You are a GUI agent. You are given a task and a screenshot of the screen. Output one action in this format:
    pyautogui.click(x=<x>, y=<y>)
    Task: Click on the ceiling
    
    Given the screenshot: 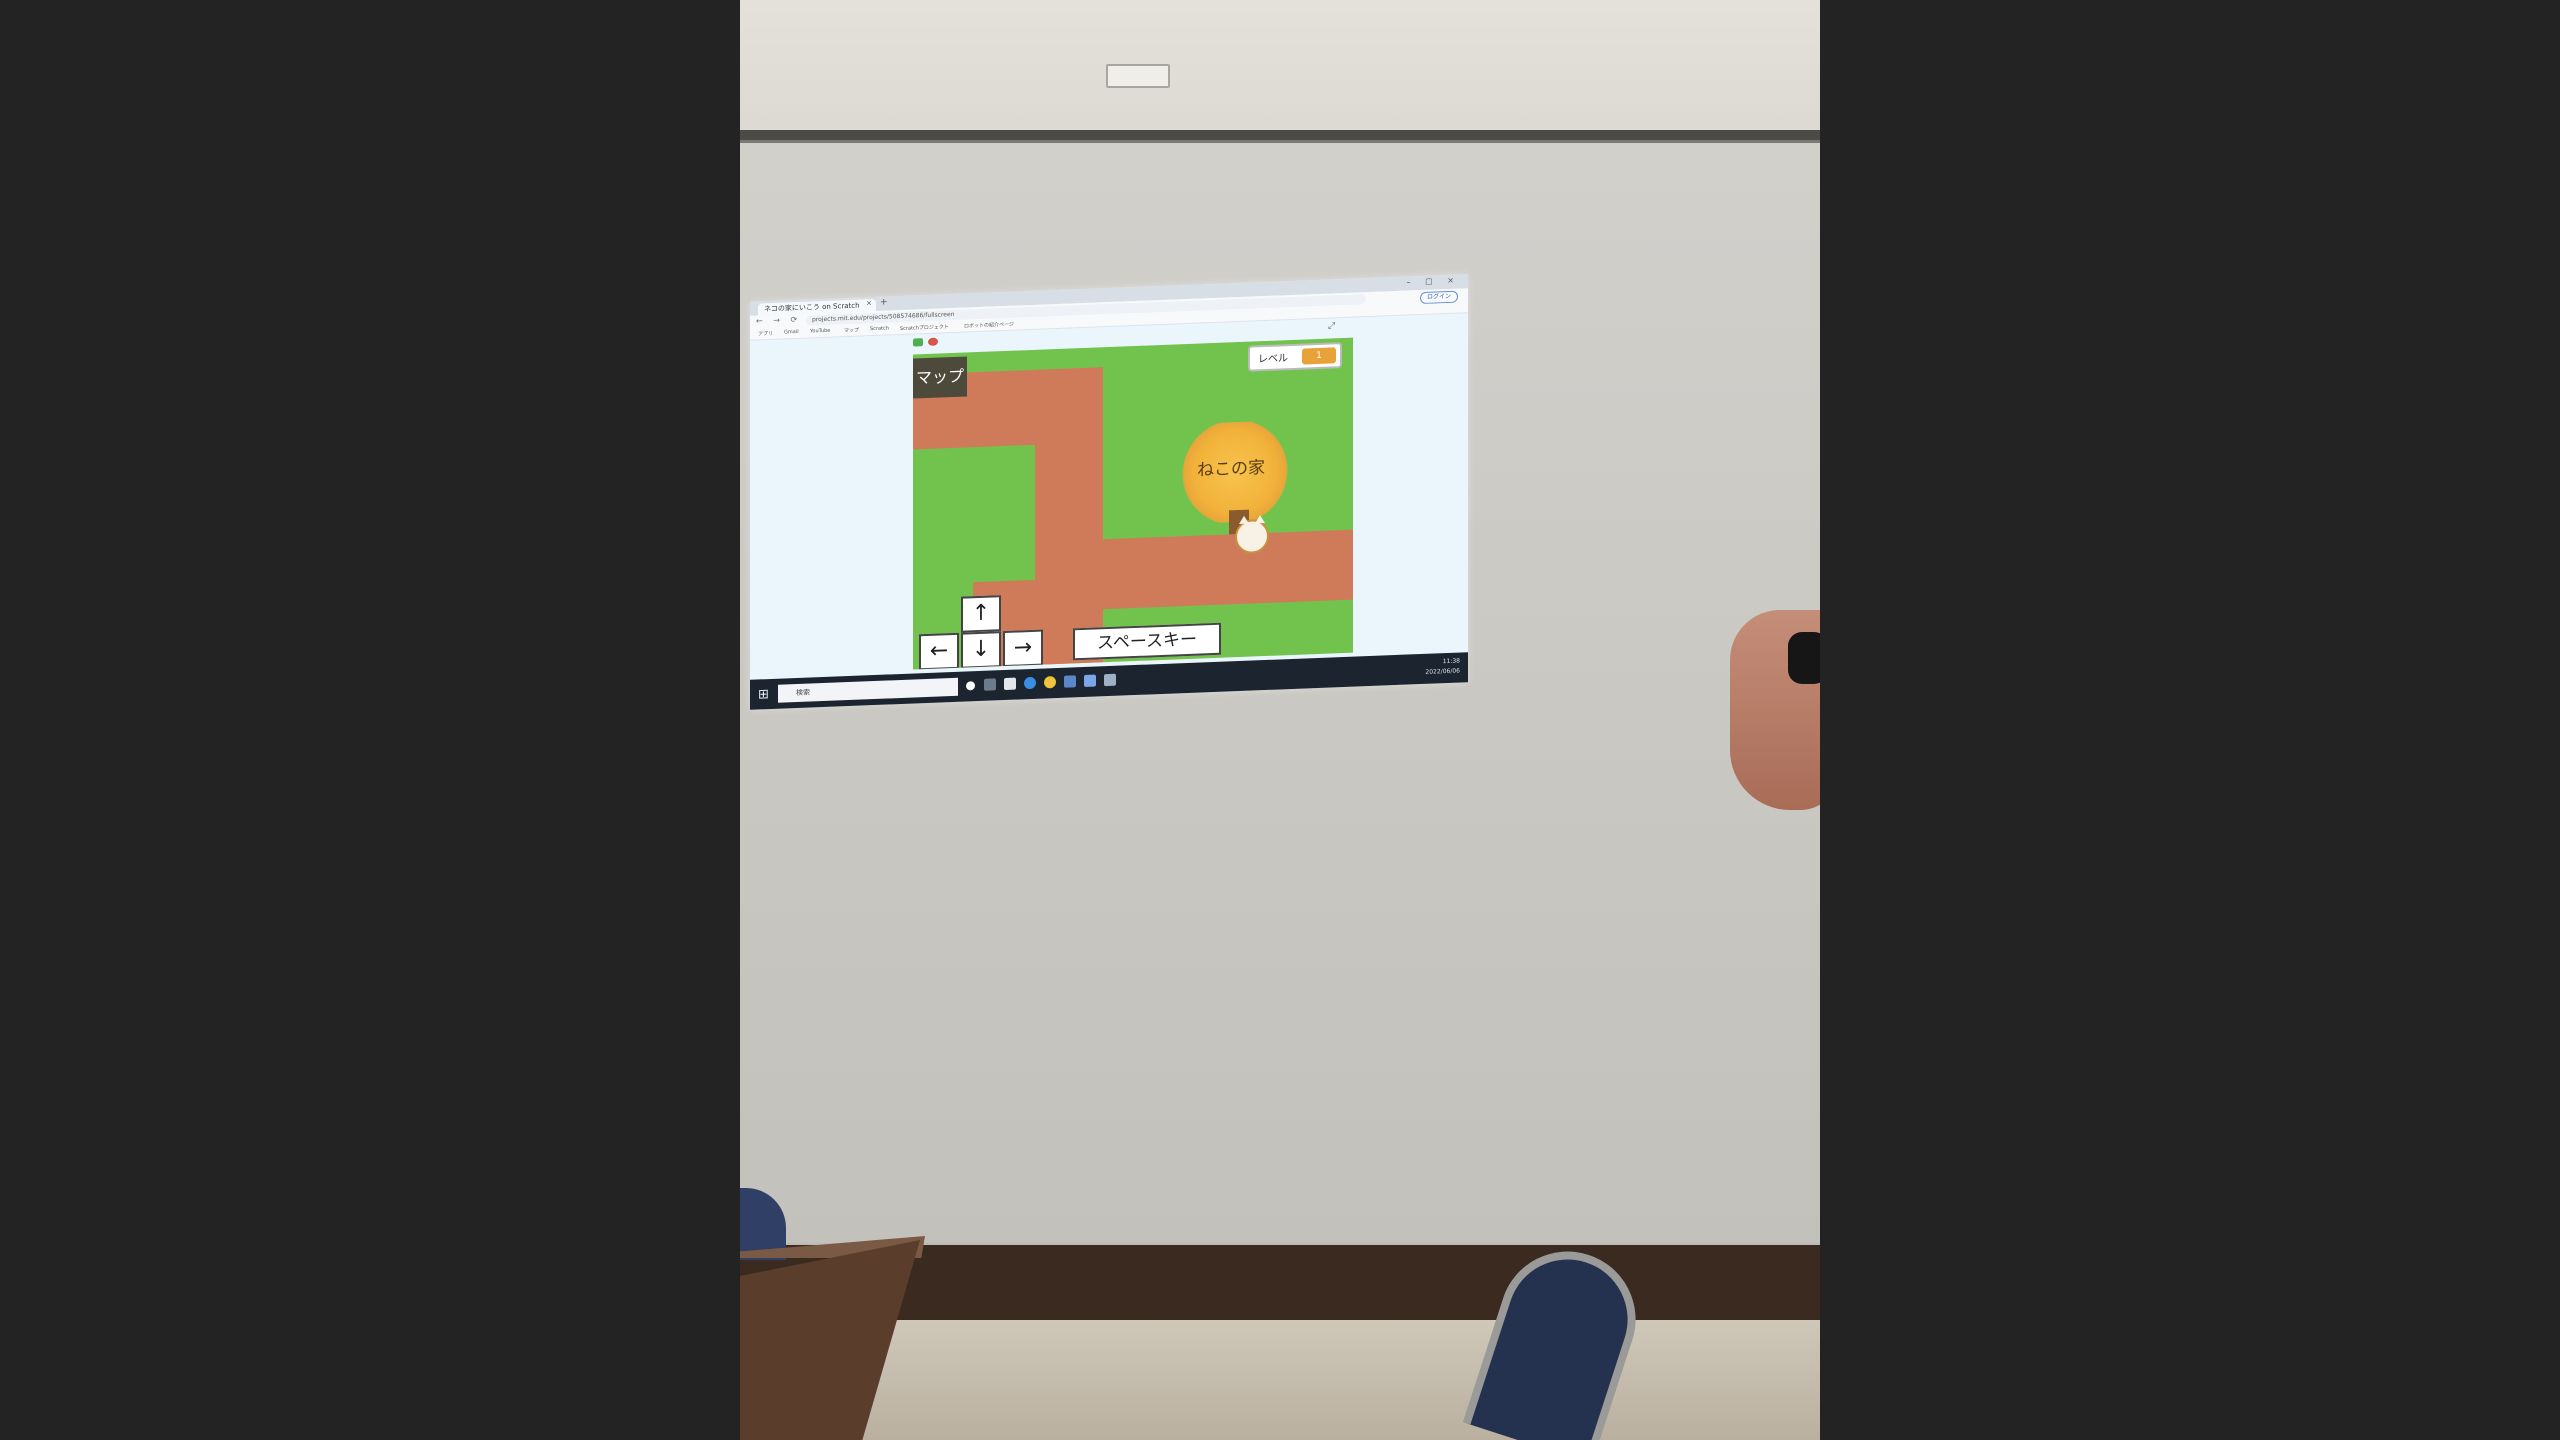 What is the action you would take?
    pyautogui.click(x=1280, y=69)
    